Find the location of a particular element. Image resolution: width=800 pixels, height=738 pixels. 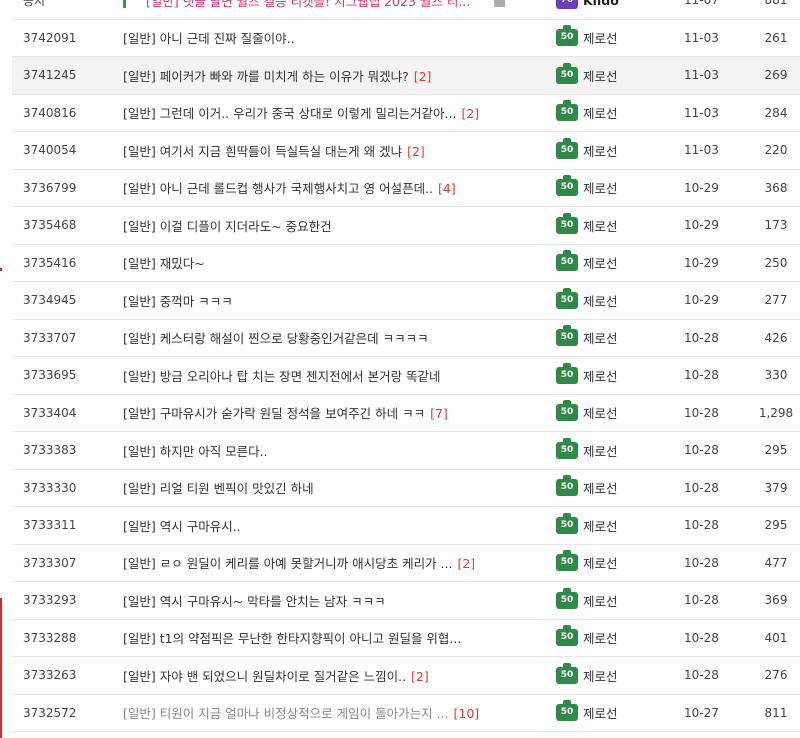

post-title-link: [일반] 리얼 티원 벤픽이 맛있긴 하네 is located at coordinates (218, 488).